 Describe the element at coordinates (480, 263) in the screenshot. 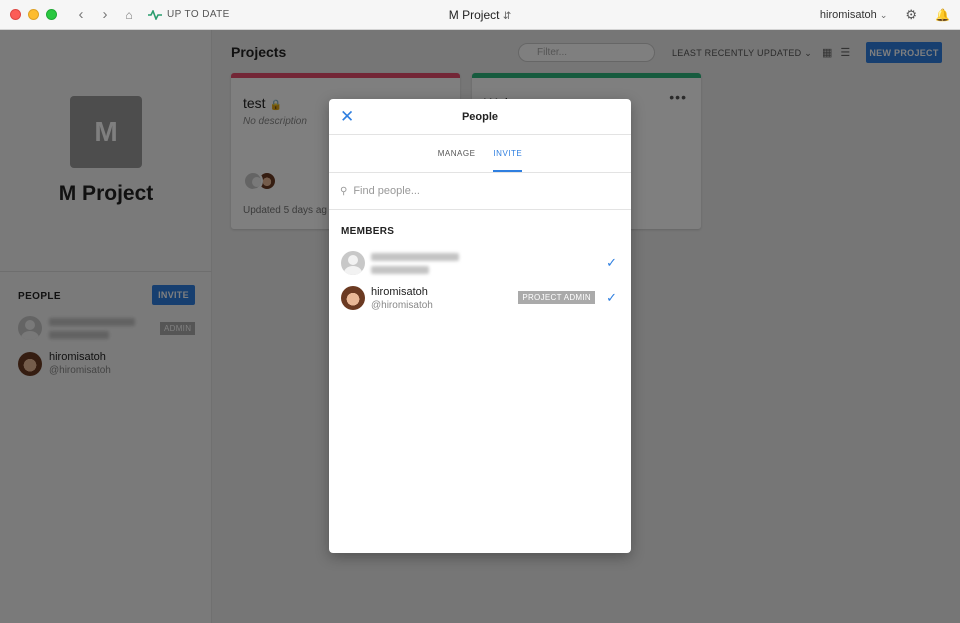

I see `member-row: ✓` at that location.